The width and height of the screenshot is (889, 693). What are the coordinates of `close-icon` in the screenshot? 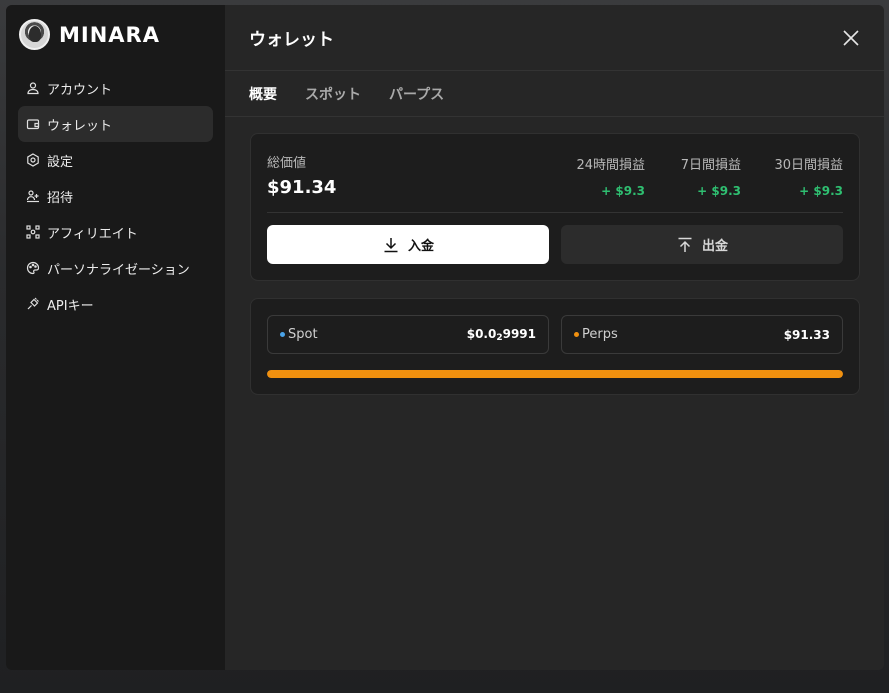 It's located at (851, 37).